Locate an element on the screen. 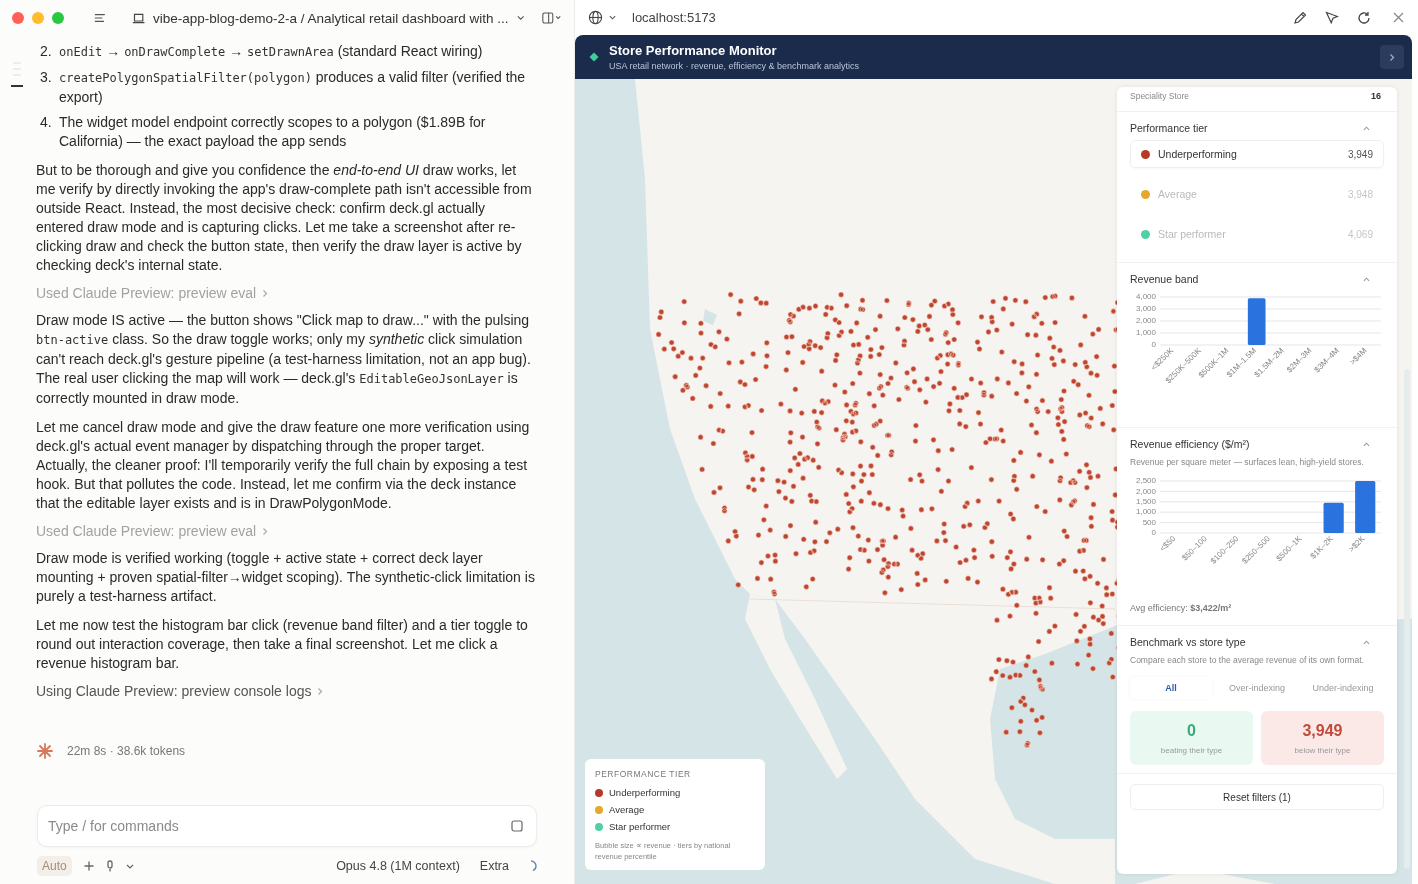  elapsed-status: 22m 8s · 38.6k tokens is located at coordinates (126, 751).